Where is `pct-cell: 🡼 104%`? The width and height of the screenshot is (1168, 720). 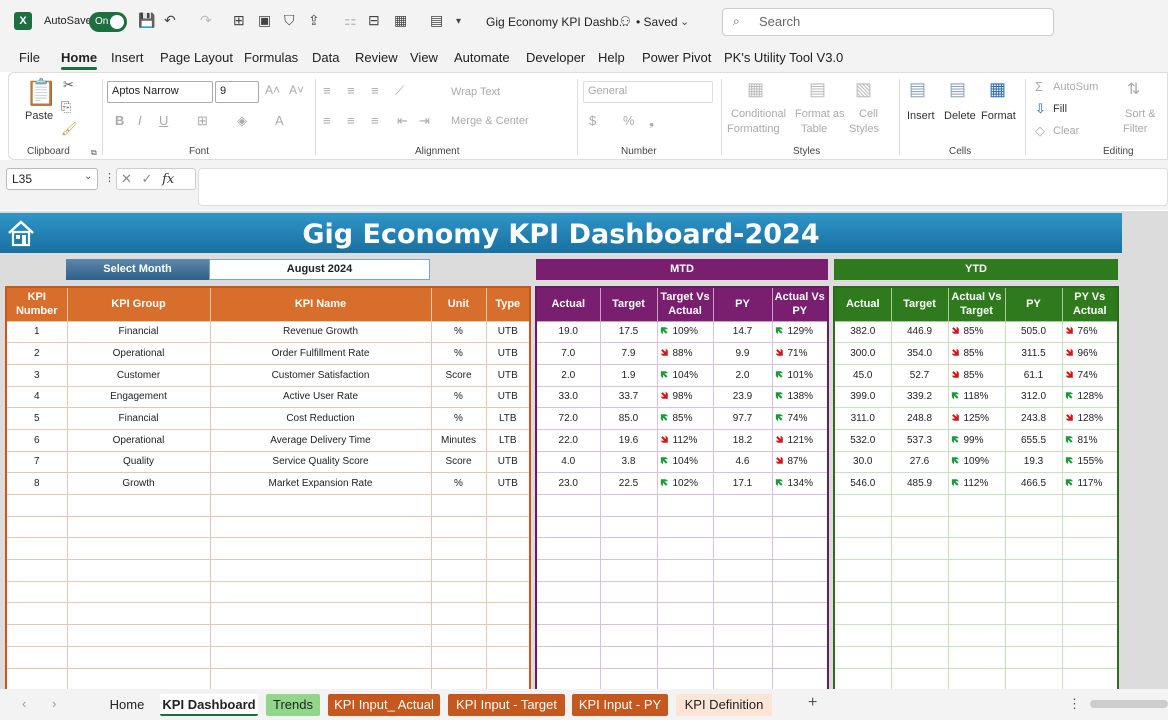
pct-cell: 🡼 104% is located at coordinates (685, 375).